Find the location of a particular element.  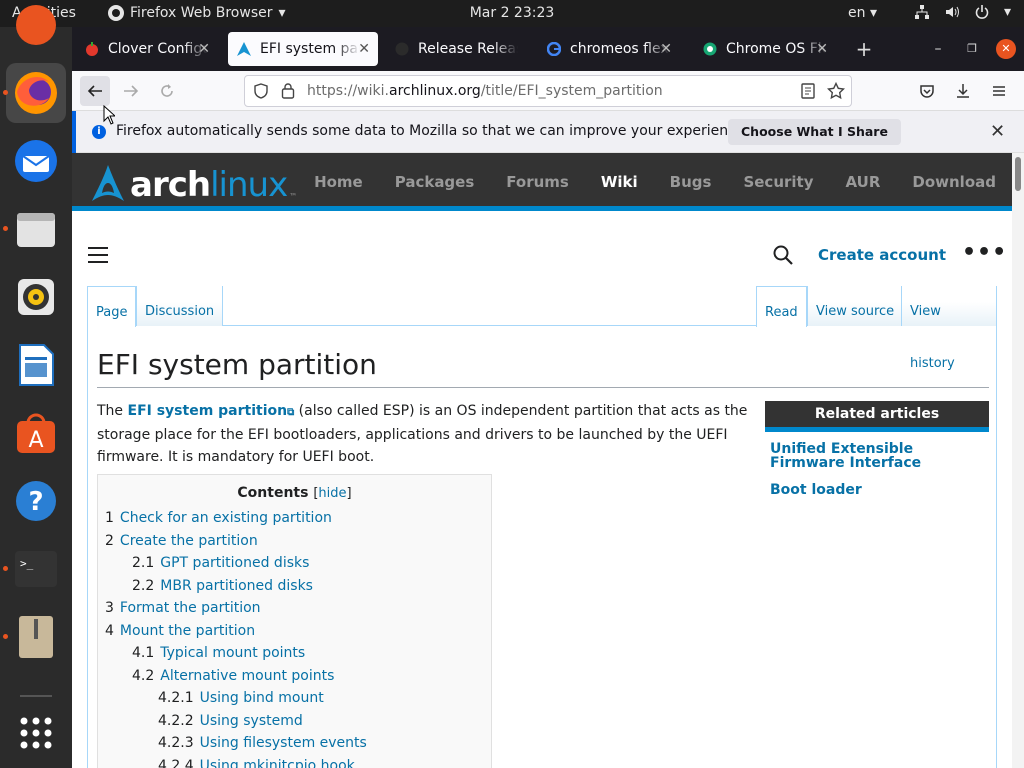

clock: Mar 2 23:23 is located at coordinates (512, 13).